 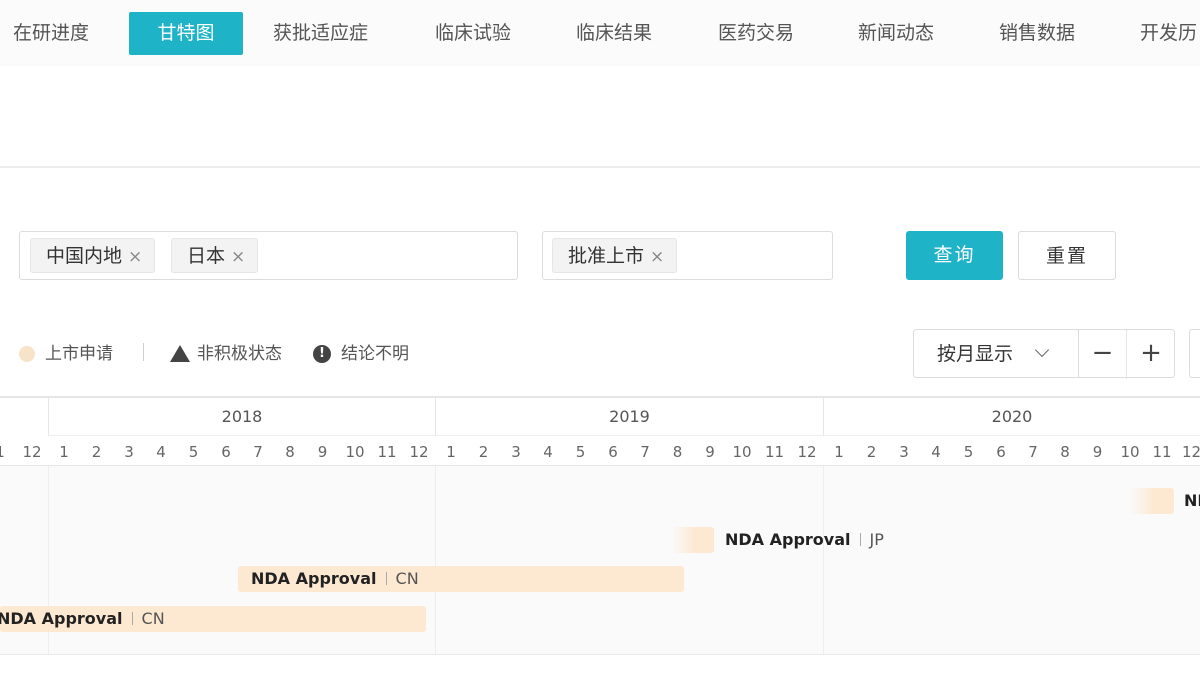 I want to click on tab-research-progress: 在研进度, so click(x=51, y=33).